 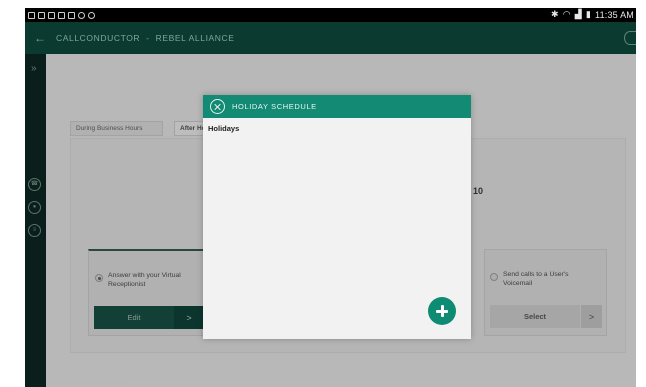 I want to click on org-name: REBEL ALLIANCE, so click(x=195, y=38).